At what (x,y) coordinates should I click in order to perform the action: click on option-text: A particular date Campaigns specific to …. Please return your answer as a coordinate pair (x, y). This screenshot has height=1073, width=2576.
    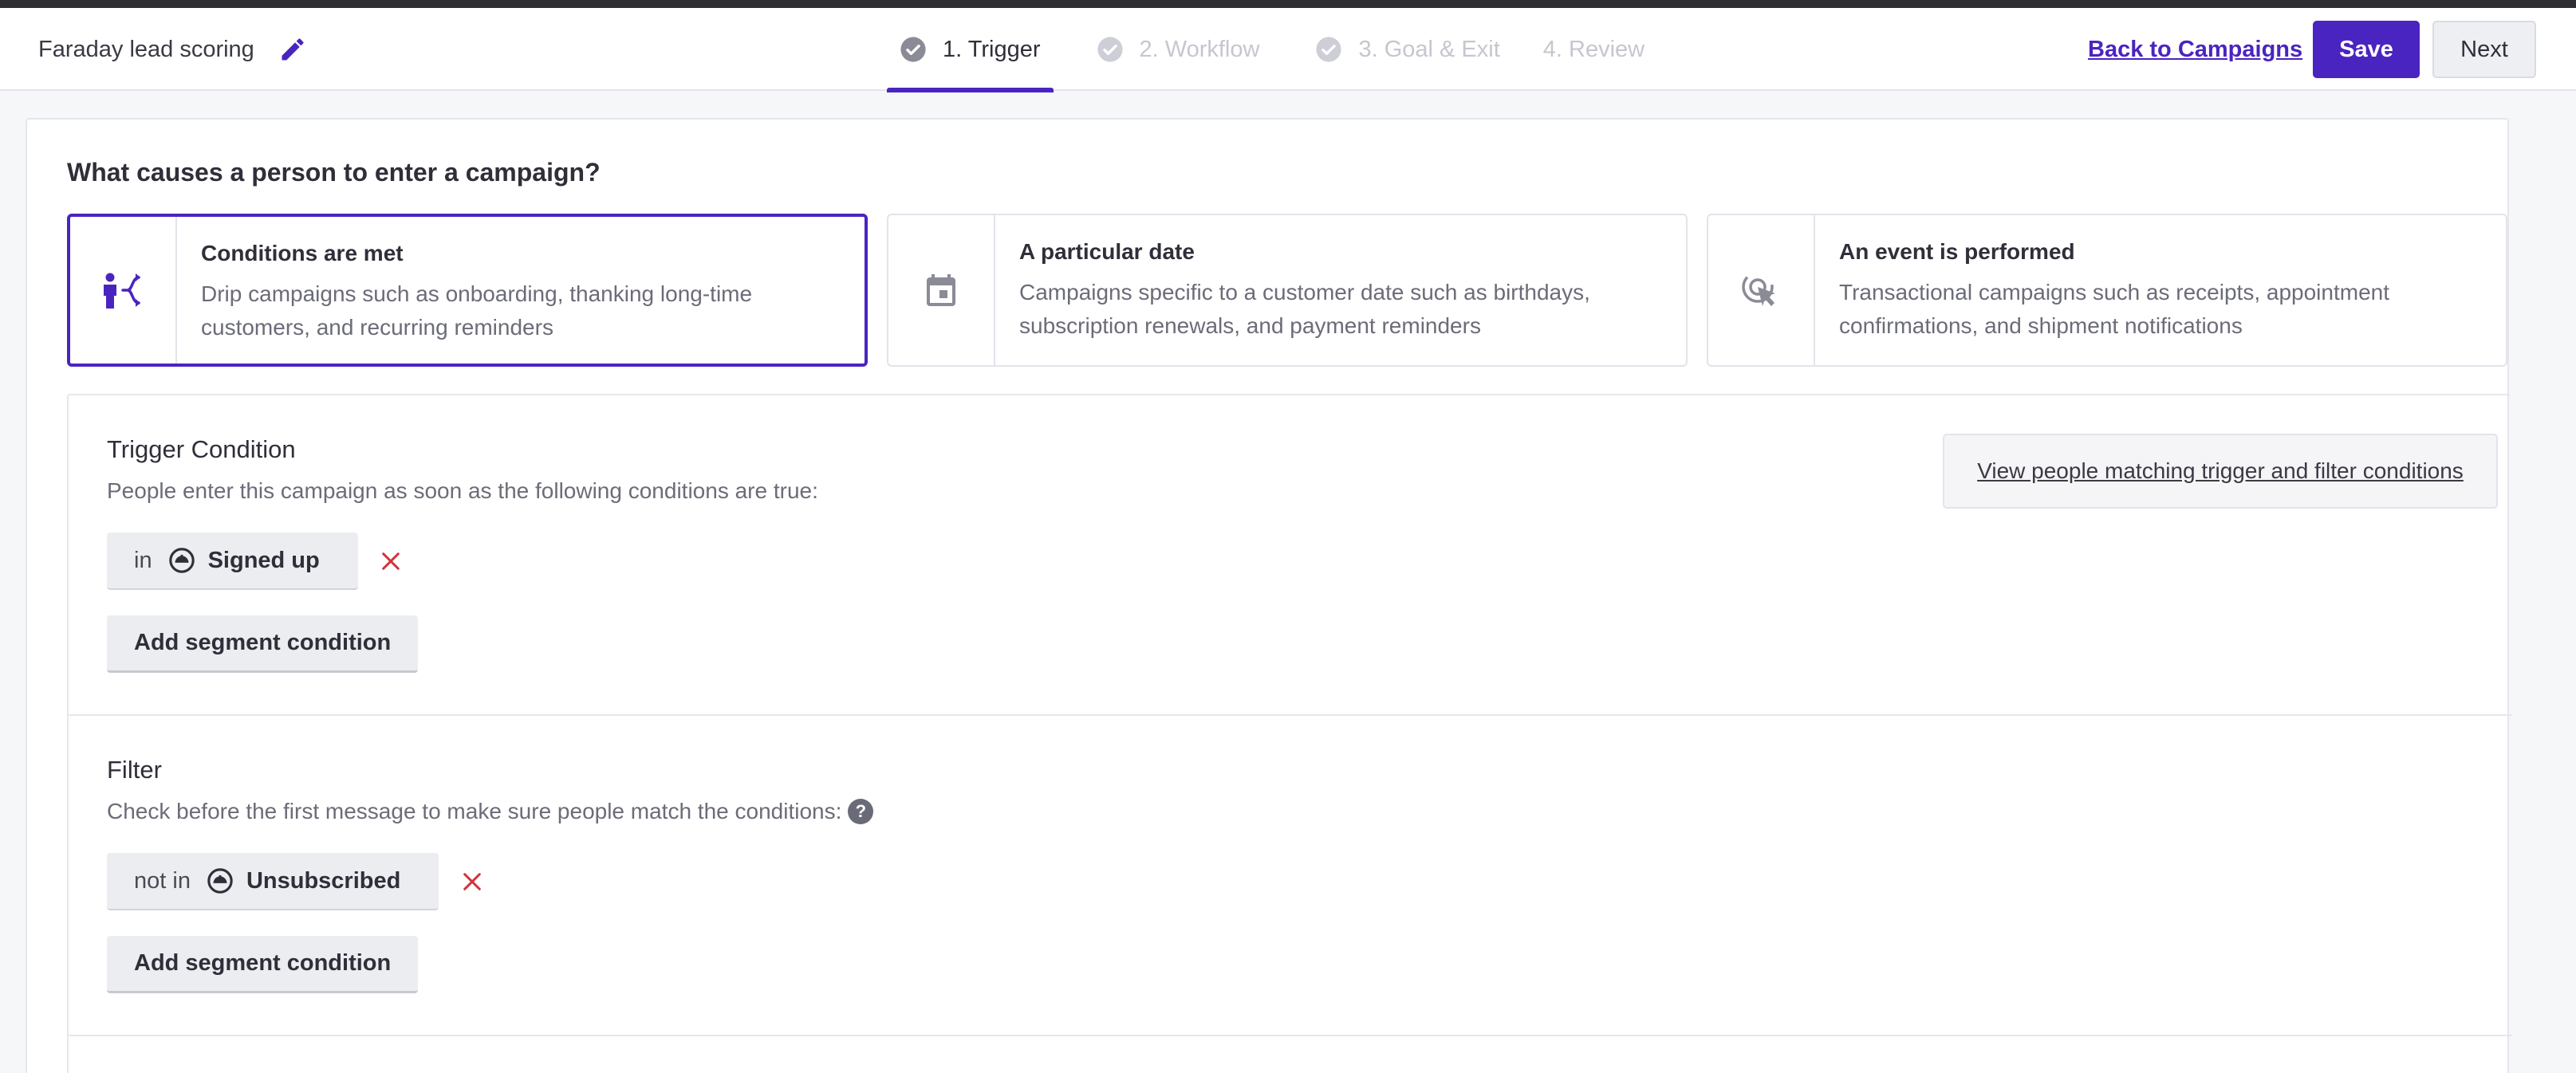
    Looking at the image, I should click on (1304, 290).